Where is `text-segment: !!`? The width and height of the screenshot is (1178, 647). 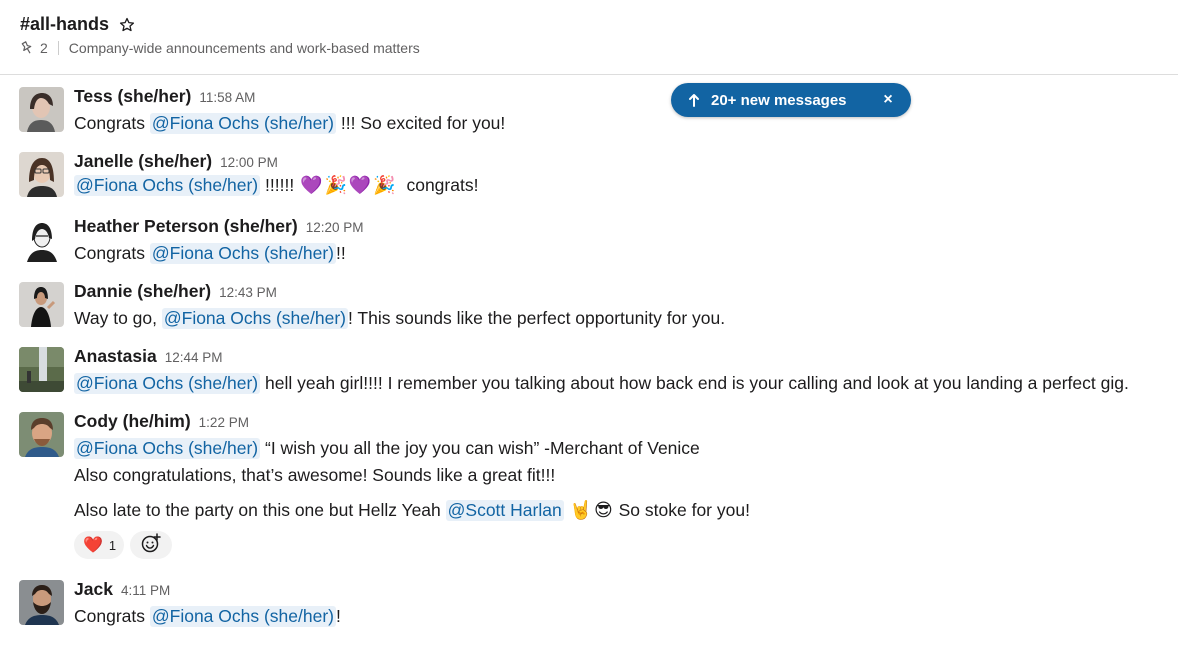 text-segment: !! is located at coordinates (341, 253).